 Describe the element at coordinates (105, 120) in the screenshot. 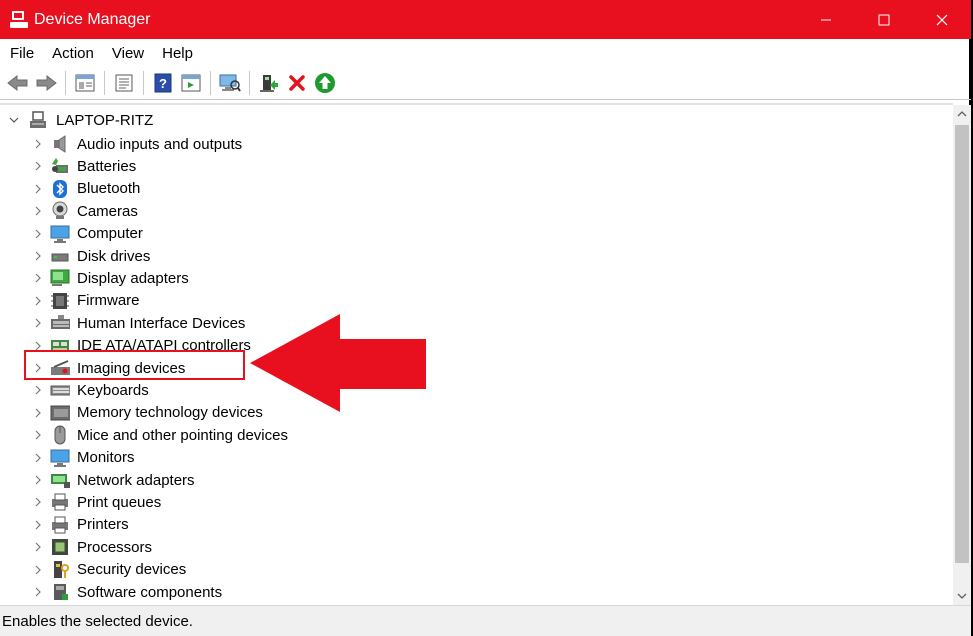

I see `tree-root-label: LAPTOP-RITZ` at that location.